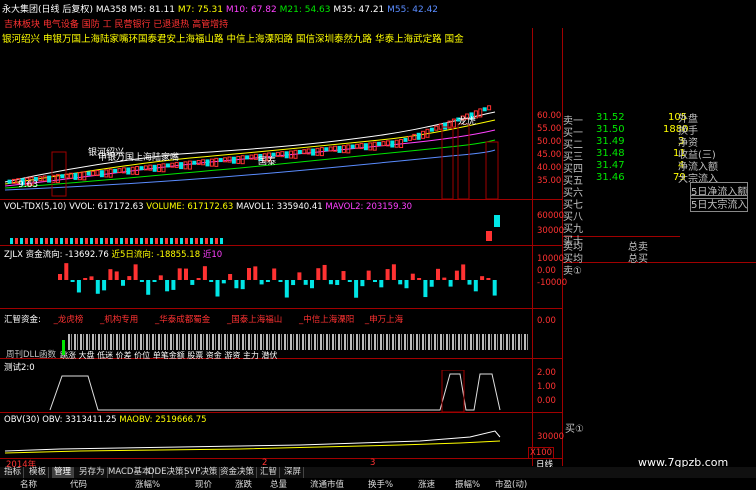  What do you see at coordinates (139, 158) in the screenshot?
I see `annot-shenwan: 申银万国上海陆家嘴` at bounding box center [139, 158].